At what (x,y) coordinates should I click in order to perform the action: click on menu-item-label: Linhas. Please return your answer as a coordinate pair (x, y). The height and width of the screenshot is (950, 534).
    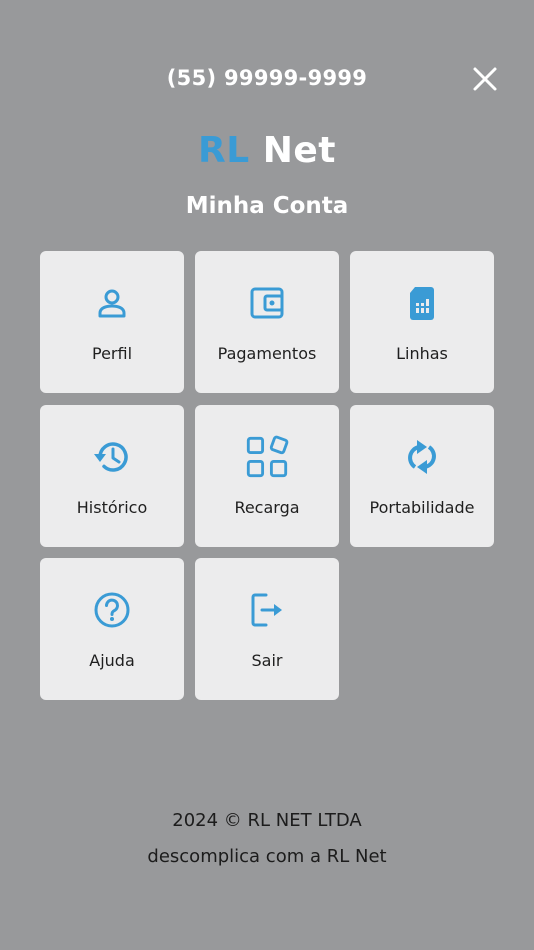
    Looking at the image, I should click on (422, 353).